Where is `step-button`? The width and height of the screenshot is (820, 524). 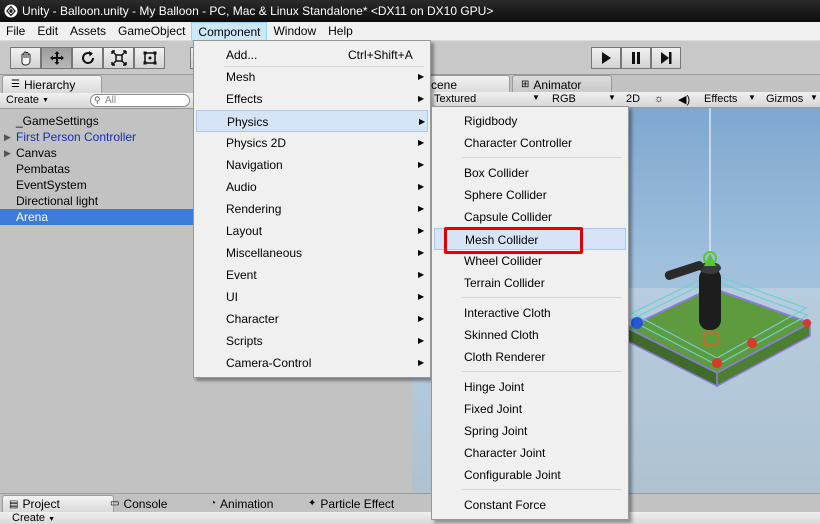 step-button is located at coordinates (666, 58).